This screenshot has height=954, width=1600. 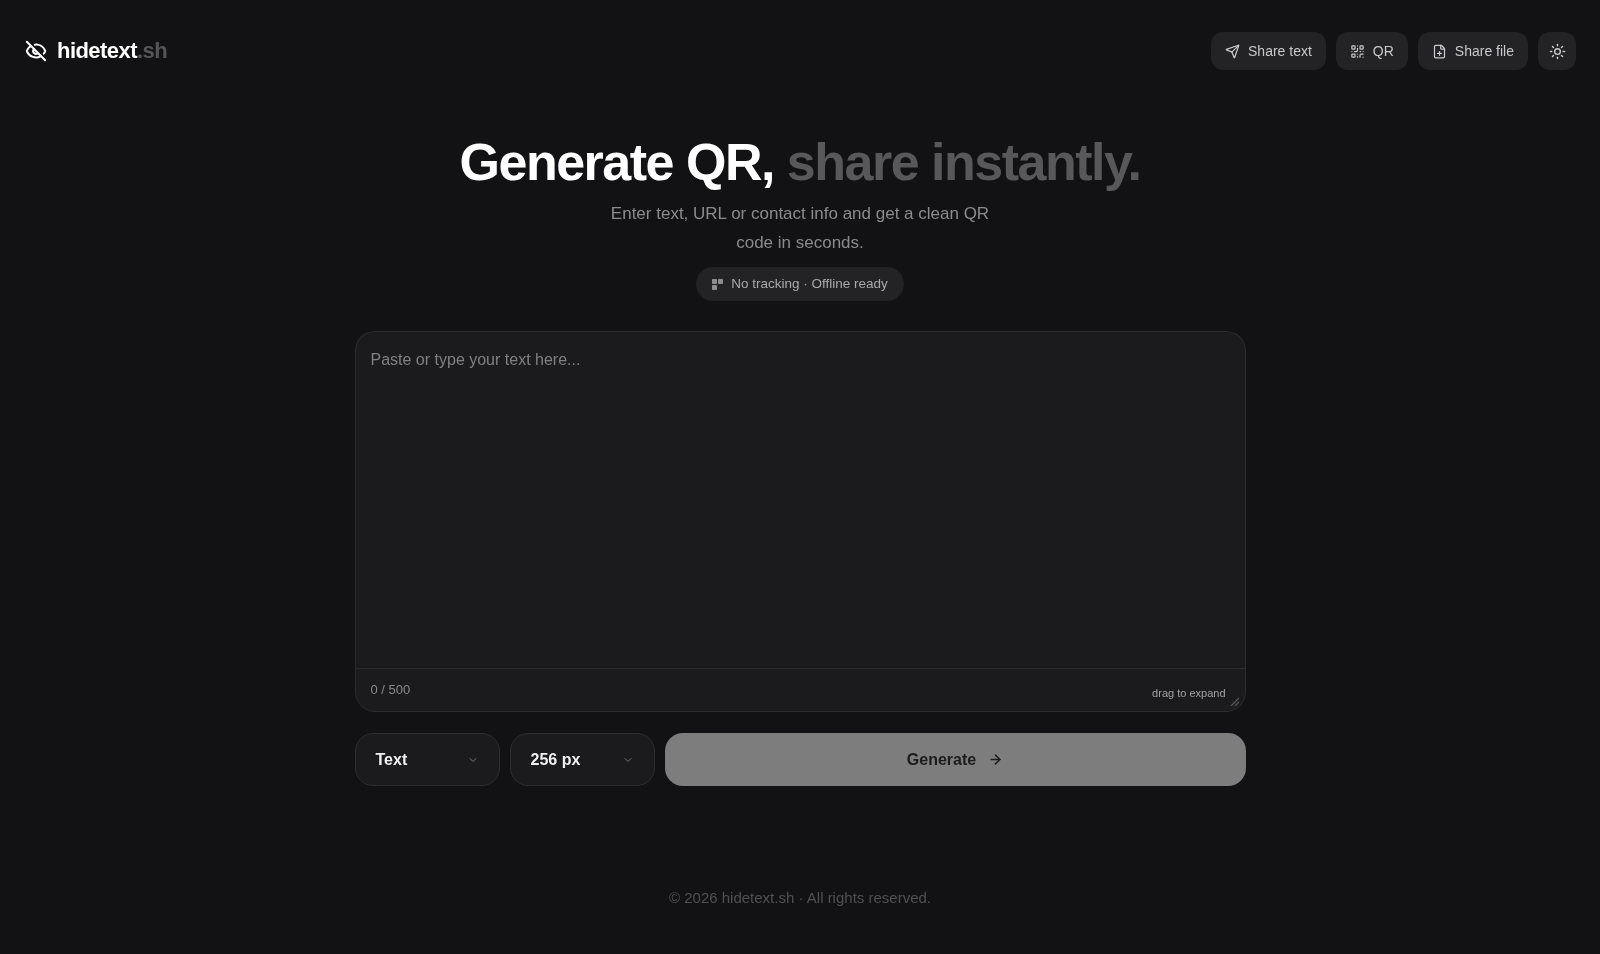 I want to click on file-plus-icon, so click(x=1439, y=51).